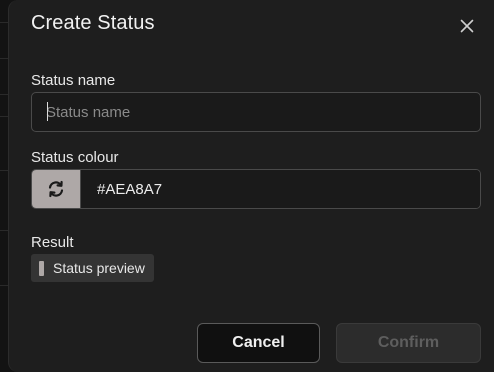 This screenshot has height=372, width=494. I want to click on status-colour-label: Status colour, so click(75, 157).